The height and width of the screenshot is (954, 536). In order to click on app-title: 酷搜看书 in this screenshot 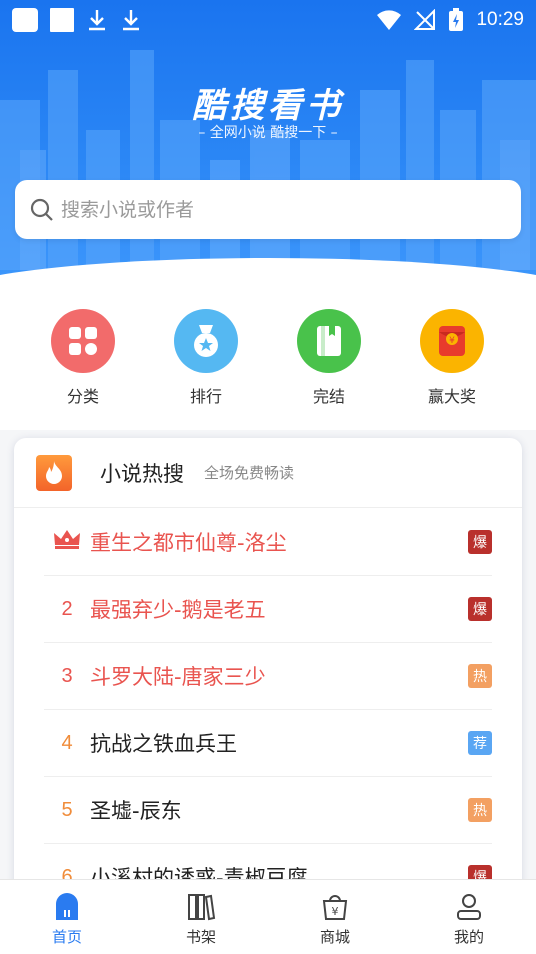, I will do `click(268, 106)`.